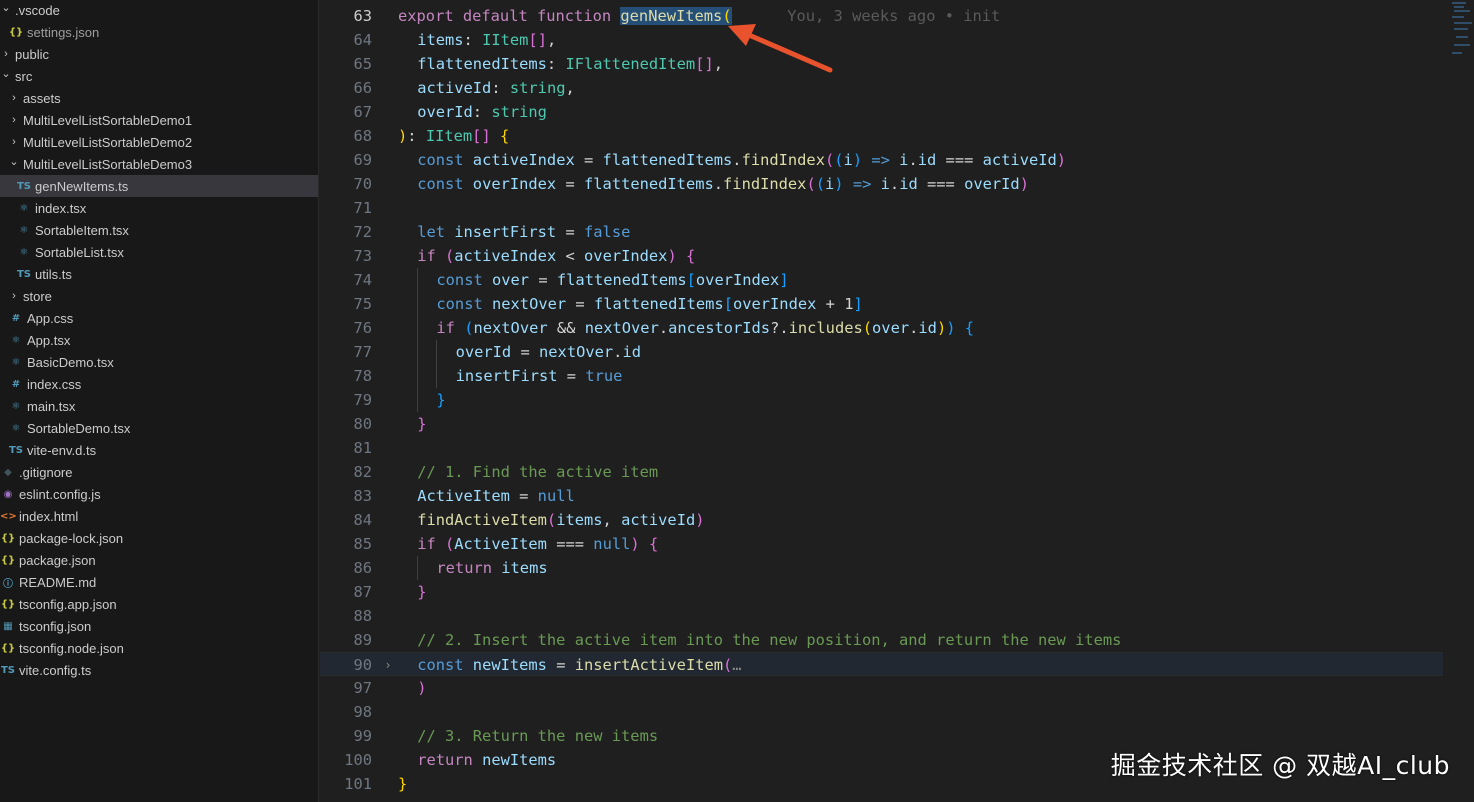 Image resolution: width=1474 pixels, height=802 pixels. What do you see at coordinates (881, 520) in the screenshot?
I see `code-line: 84 findActiveItem(items, activeId)` at bounding box center [881, 520].